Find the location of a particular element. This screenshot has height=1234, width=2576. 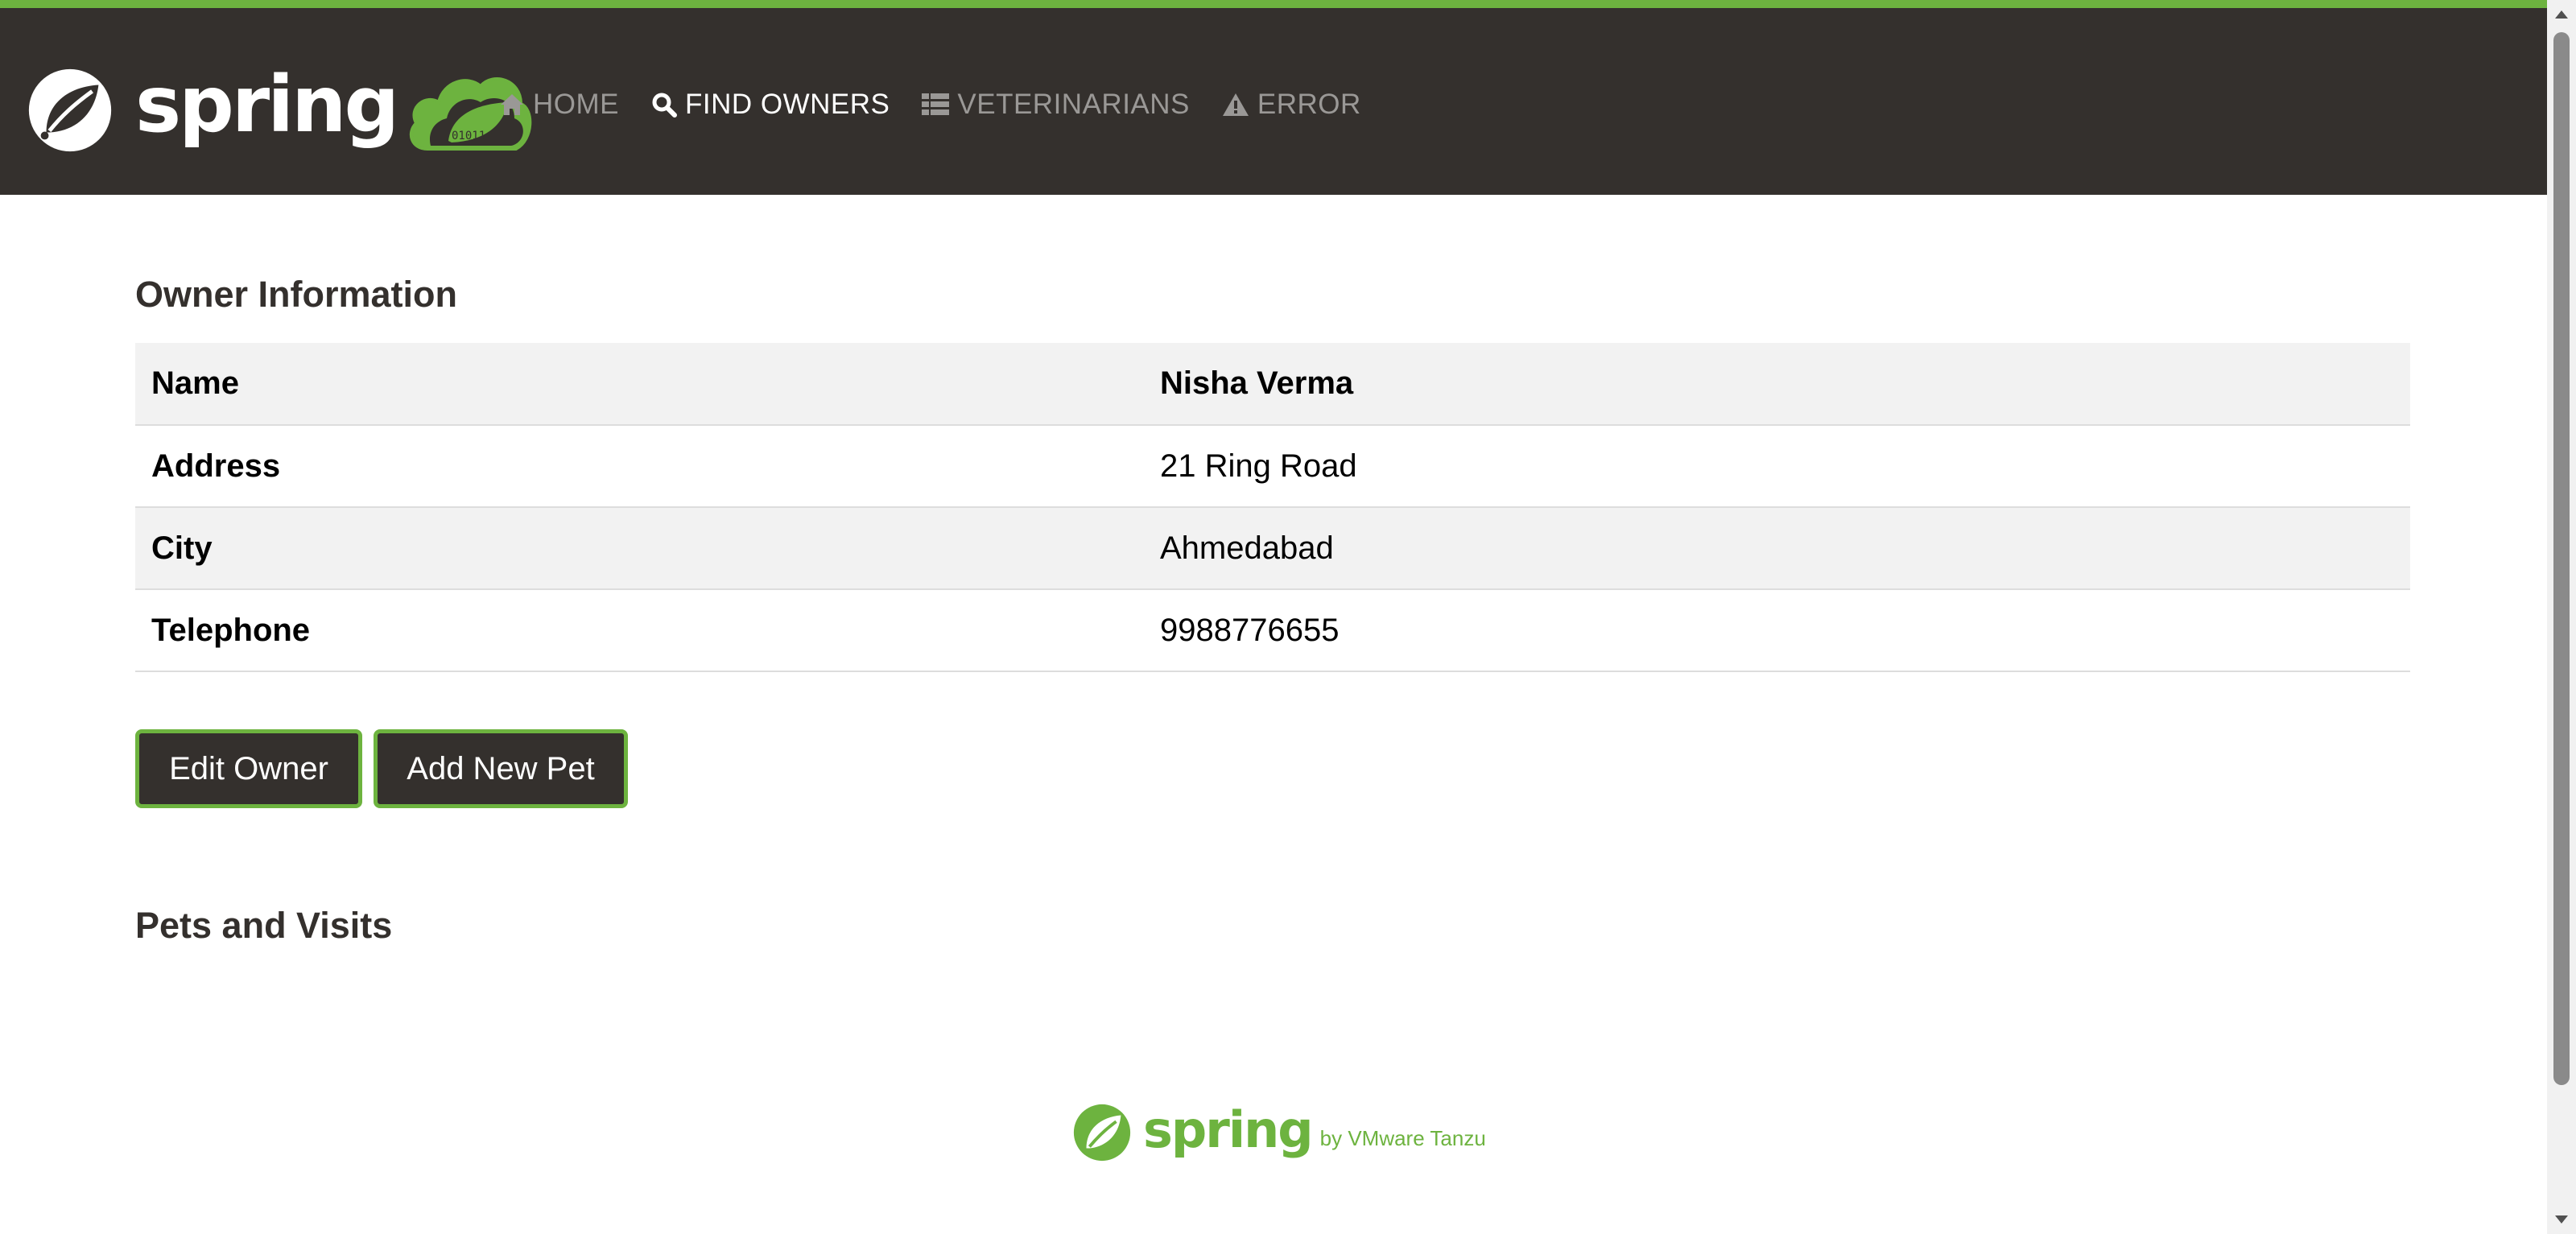

address-label: Address is located at coordinates (216, 466).